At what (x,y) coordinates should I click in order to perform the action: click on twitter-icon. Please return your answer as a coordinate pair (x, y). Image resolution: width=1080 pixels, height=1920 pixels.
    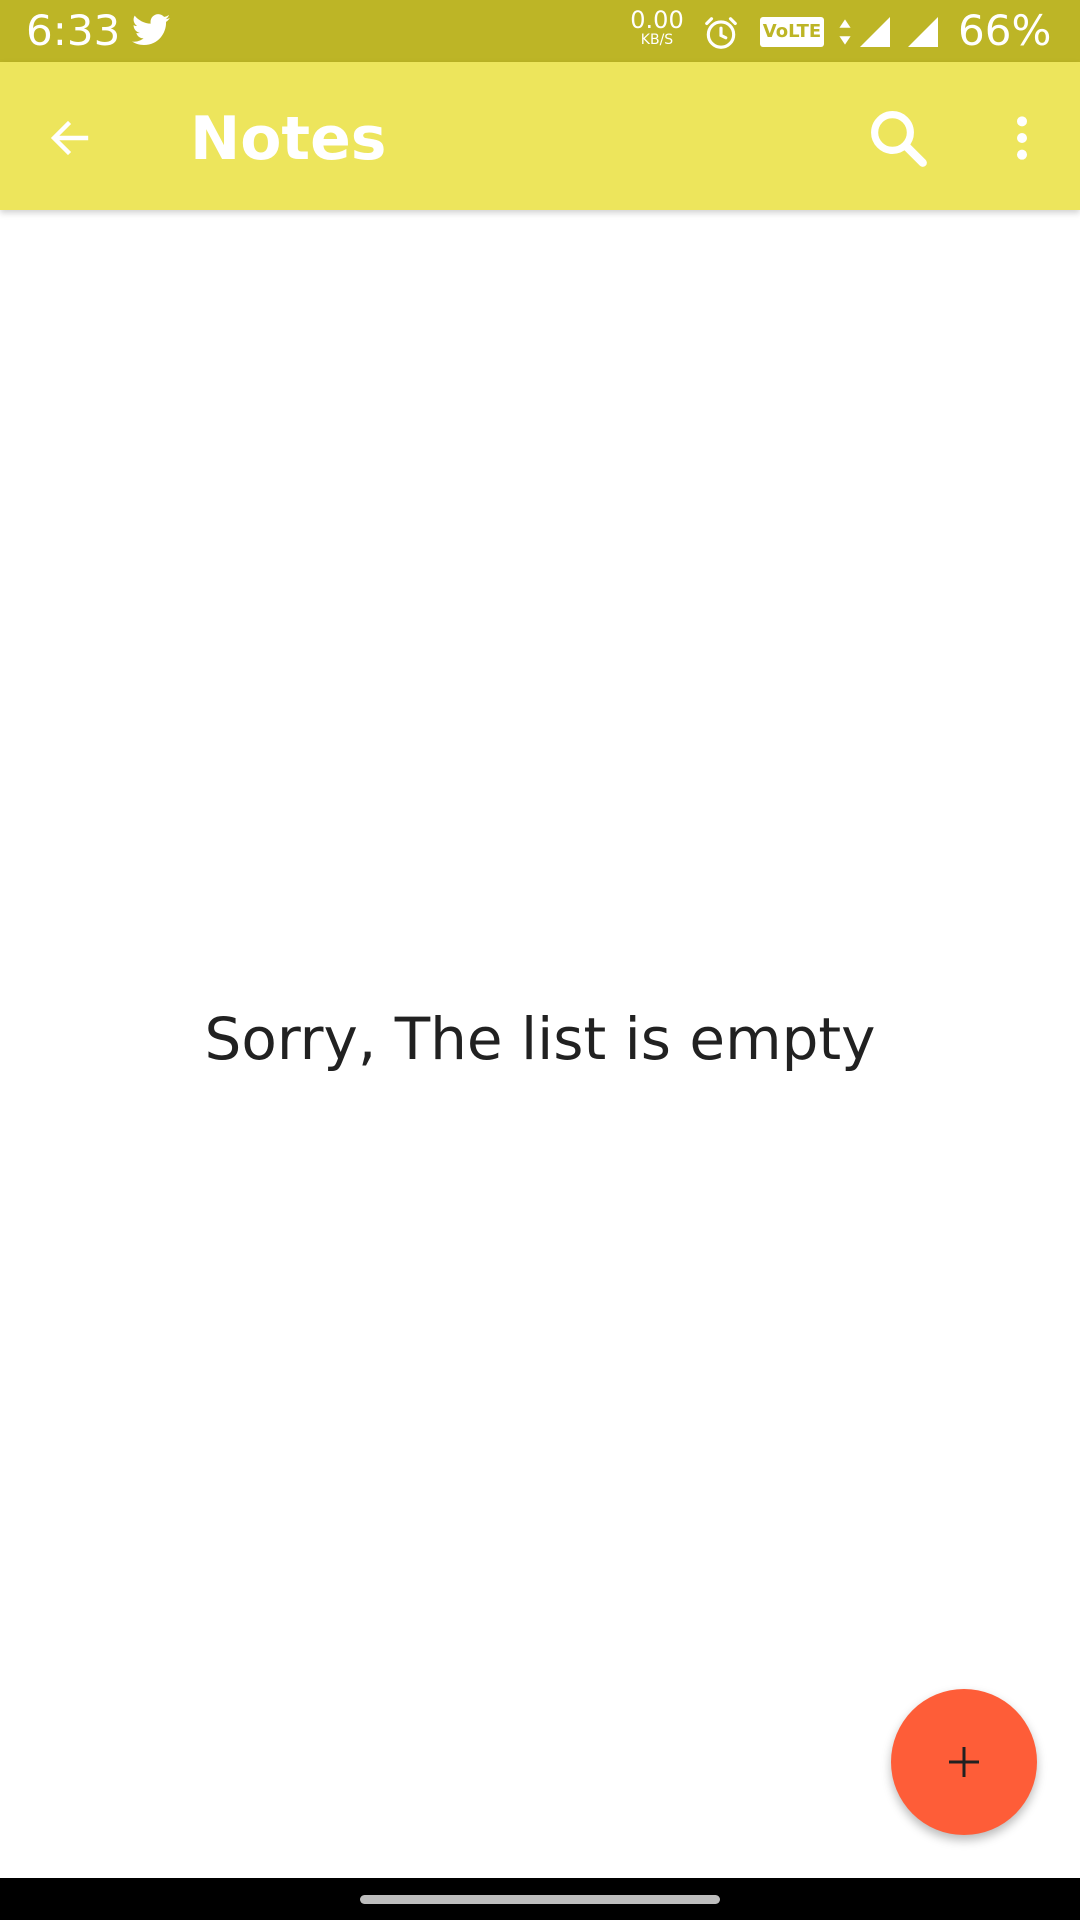
    Looking at the image, I should click on (151, 30).